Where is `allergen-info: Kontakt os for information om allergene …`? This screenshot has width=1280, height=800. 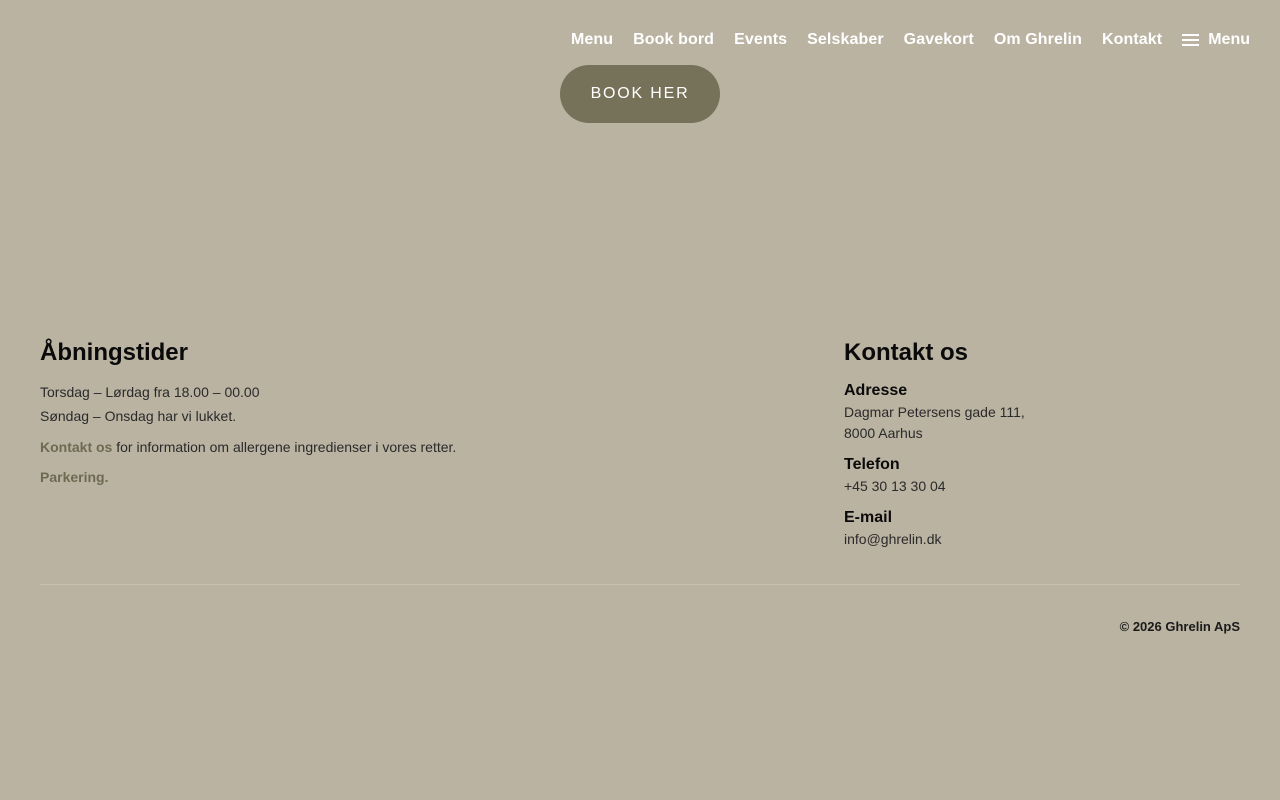
allergen-info: Kontakt os for information om allergene … is located at coordinates (340, 447).